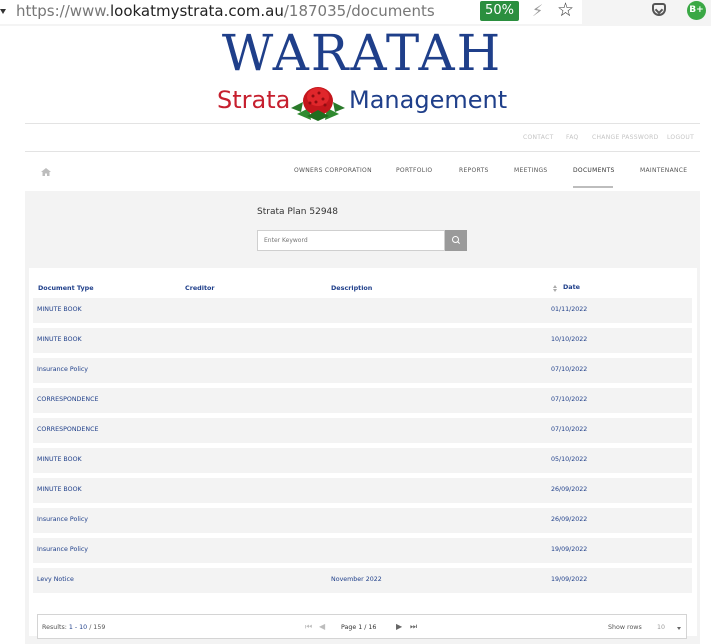 The width and height of the screenshot is (711, 644). I want to click on column-header-date: Date, so click(571, 287).